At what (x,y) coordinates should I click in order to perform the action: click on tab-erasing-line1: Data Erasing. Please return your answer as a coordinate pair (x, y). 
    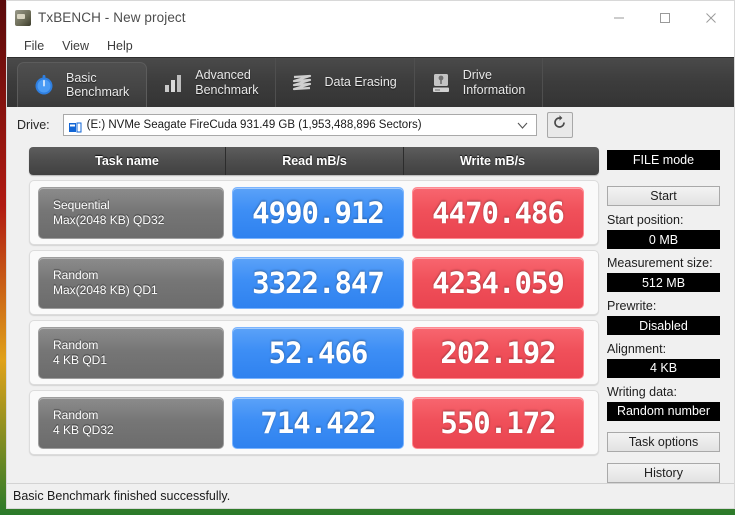
    Looking at the image, I should click on (360, 82).